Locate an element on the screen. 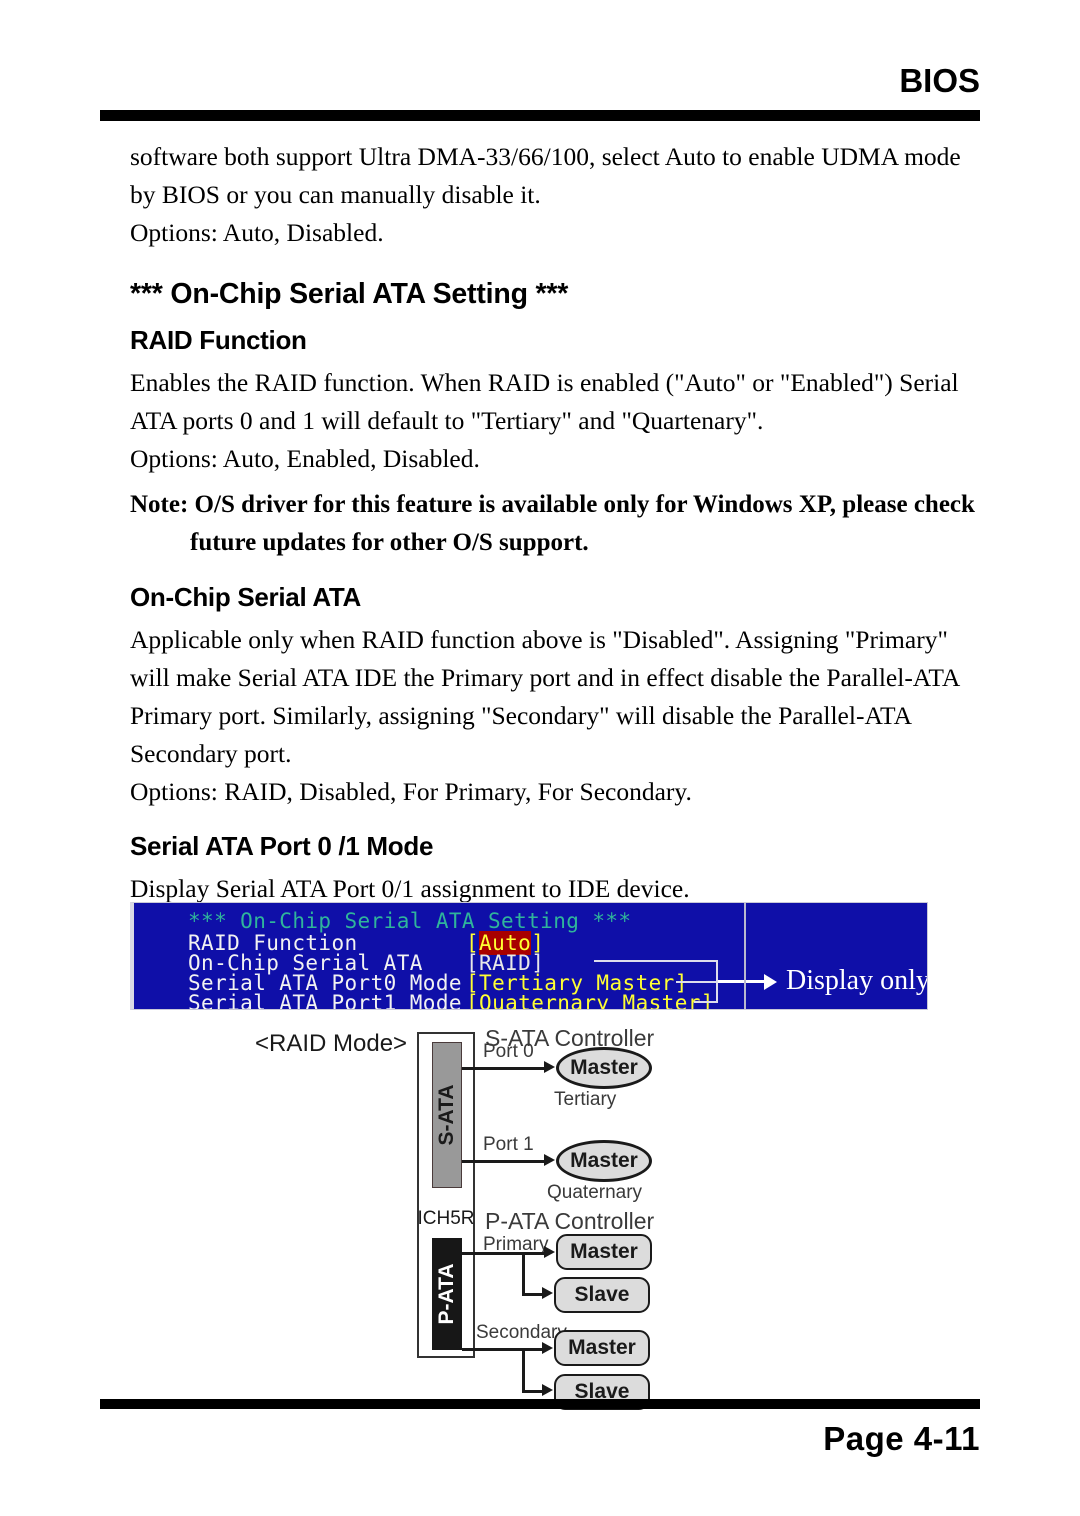 The width and height of the screenshot is (1080, 1516). sata-port0-label: Port 0 is located at coordinates (508, 1051).